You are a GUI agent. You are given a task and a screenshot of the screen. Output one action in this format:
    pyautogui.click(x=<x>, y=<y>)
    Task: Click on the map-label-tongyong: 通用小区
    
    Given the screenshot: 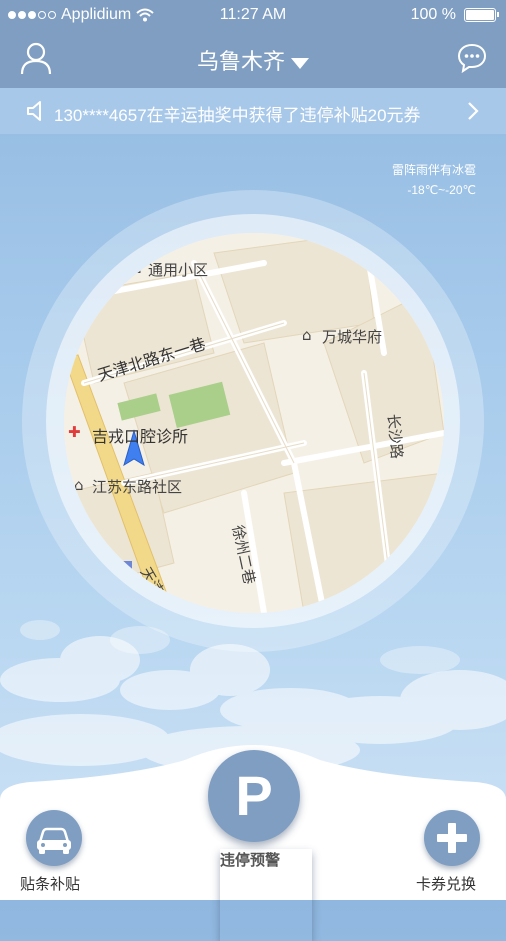 What is the action you would take?
    pyautogui.click(x=178, y=270)
    